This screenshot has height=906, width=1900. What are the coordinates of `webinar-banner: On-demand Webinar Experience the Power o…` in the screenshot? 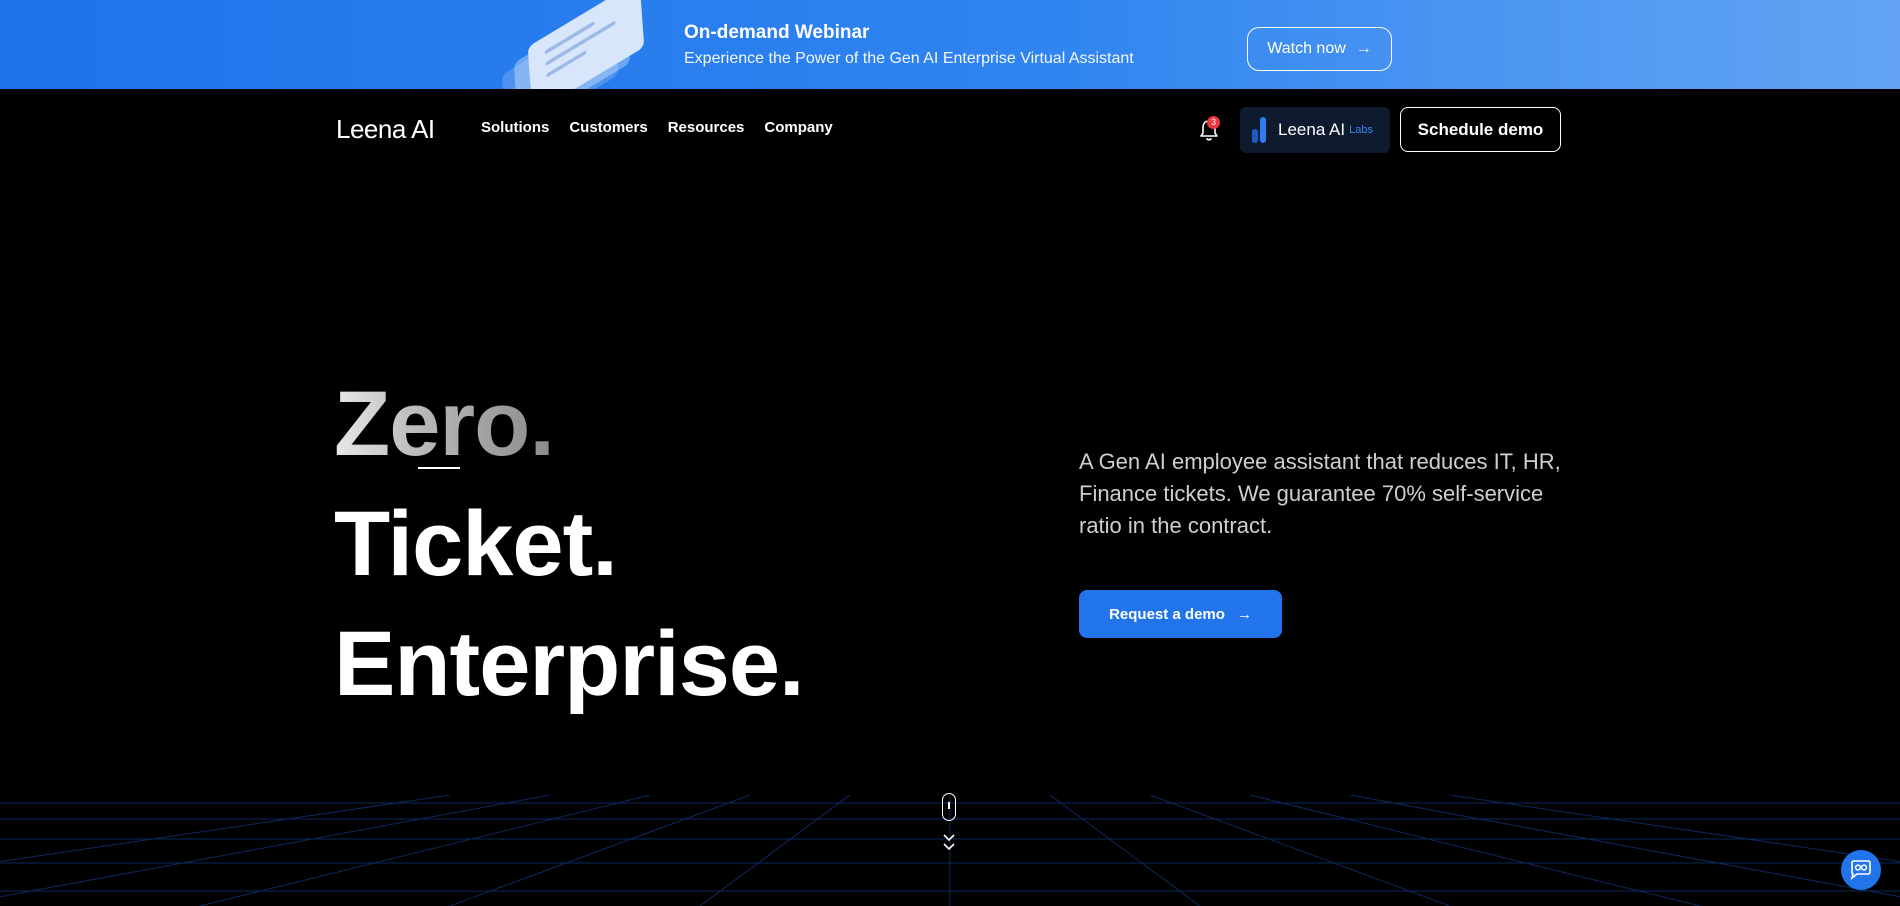 It's located at (950, 44).